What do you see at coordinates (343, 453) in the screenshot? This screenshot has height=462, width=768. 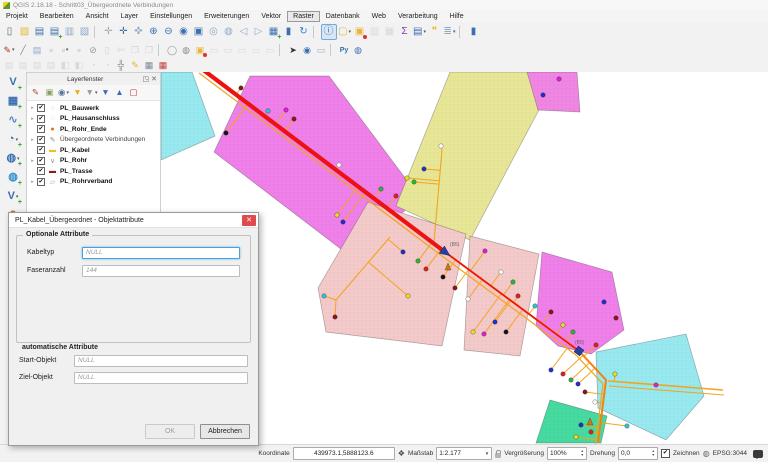 I see `coordinate-input: 439973.1,5888123.6` at bounding box center [343, 453].